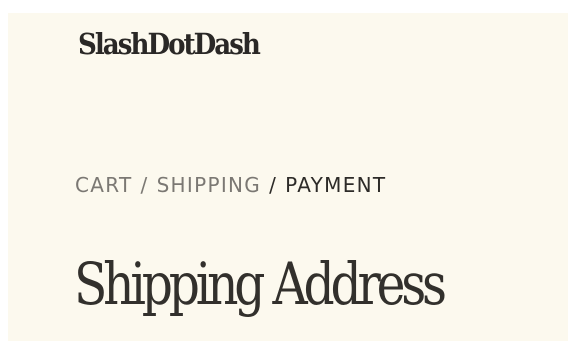 This screenshot has width=568, height=341. What do you see at coordinates (260, 284) in the screenshot?
I see `page-title: Shipping Address` at bounding box center [260, 284].